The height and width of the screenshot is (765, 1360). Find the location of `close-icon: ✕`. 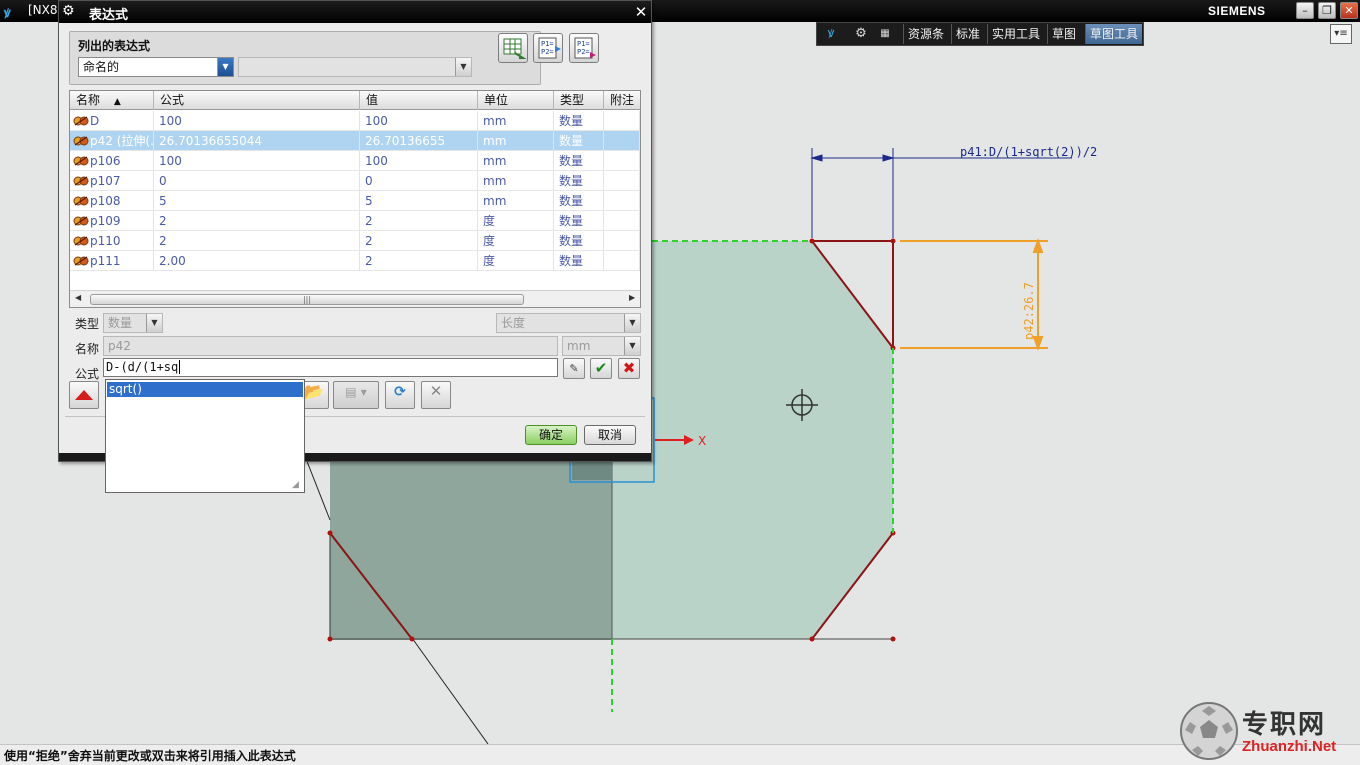

close-icon: ✕ is located at coordinates (436, 391).